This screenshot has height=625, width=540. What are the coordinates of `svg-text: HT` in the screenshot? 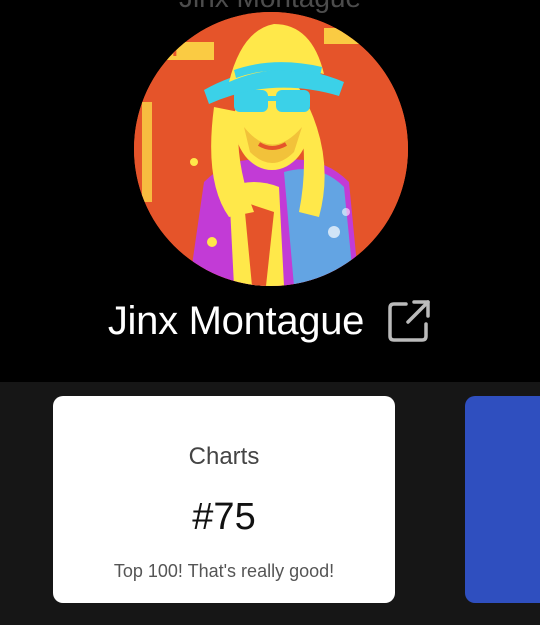 It's located at (168, 50).